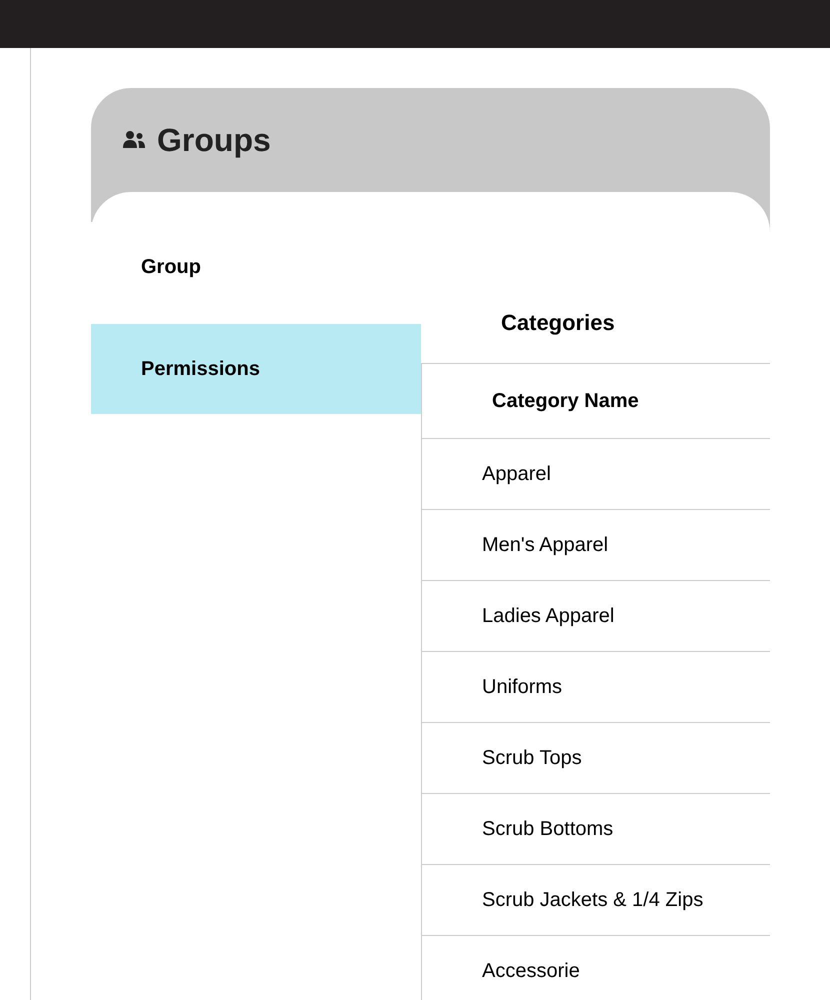 The height and width of the screenshot is (1000, 830). I want to click on column-header: Category Name, so click(596, 401).